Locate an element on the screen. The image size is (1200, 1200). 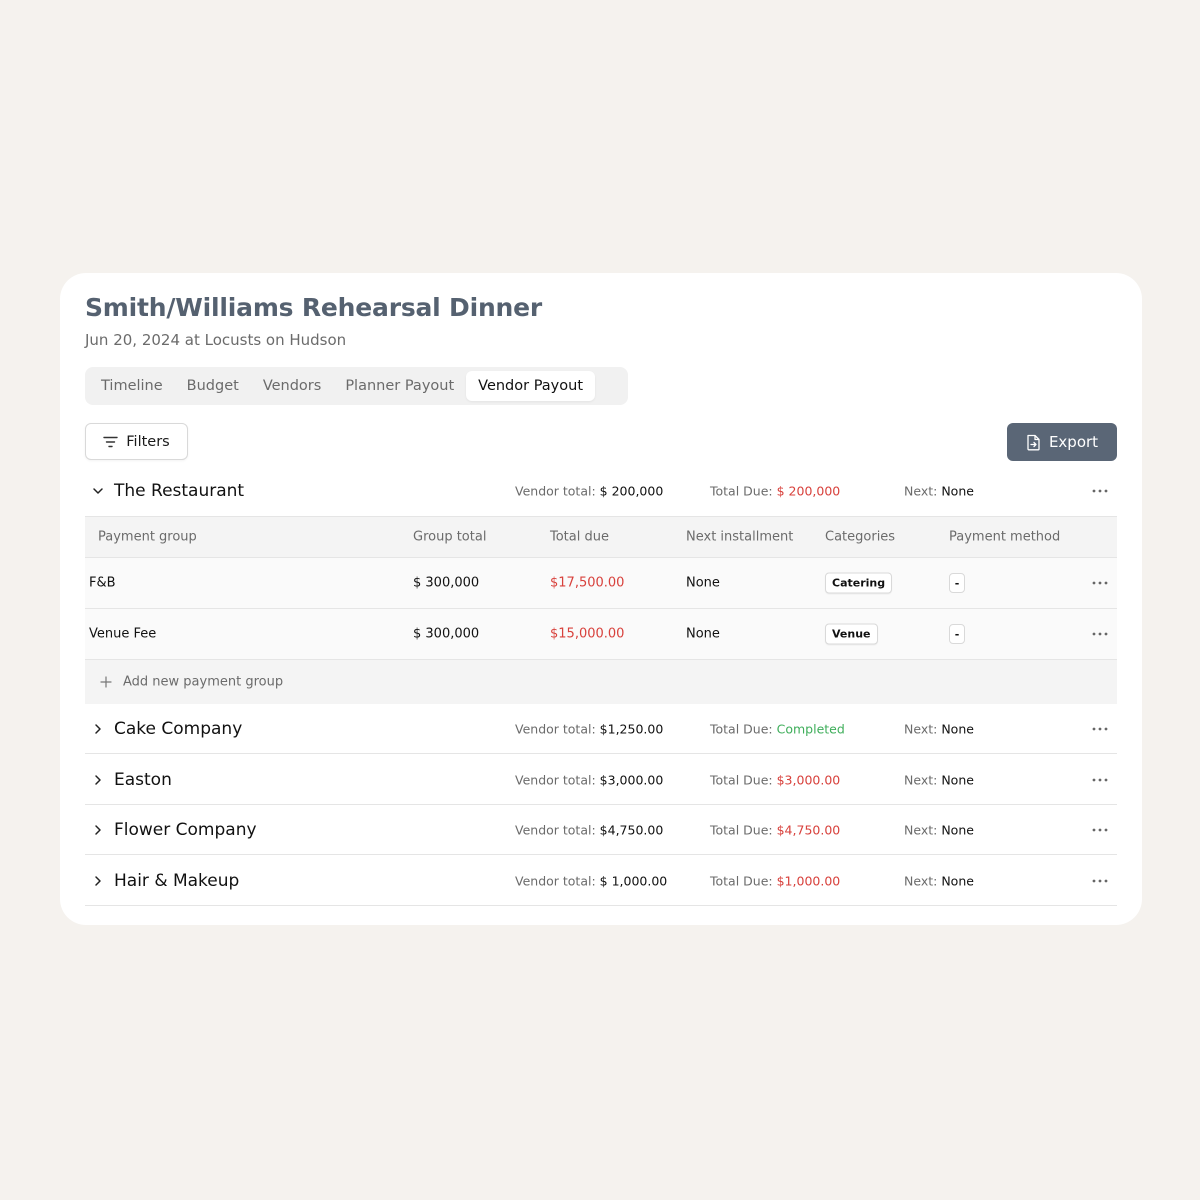
column-header: Total due is located at coordinates (579, 537).